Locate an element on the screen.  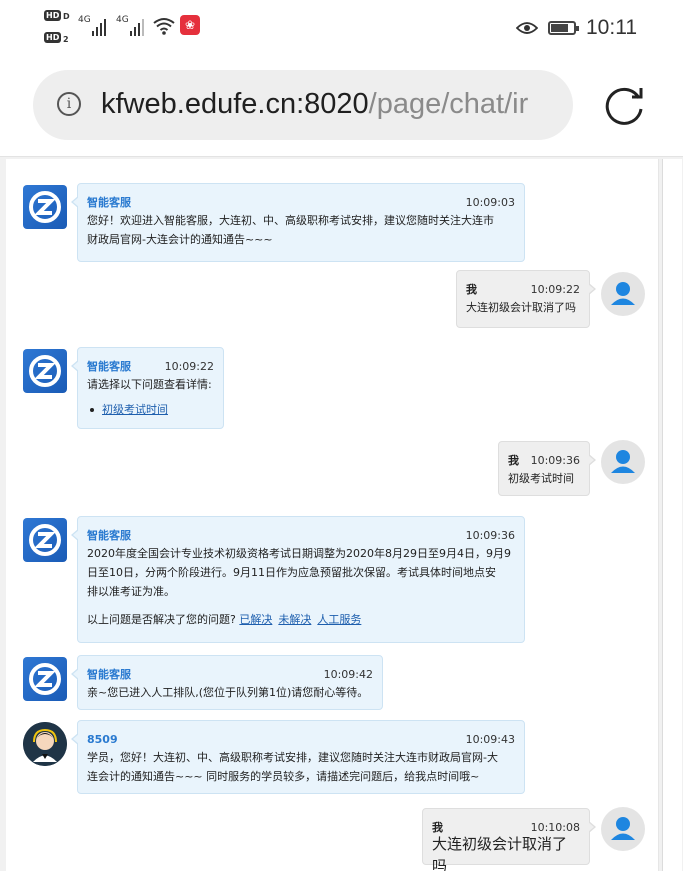
user-message: 我 10:09:22 大连初级会计取消了吗 is located at coordinates (526, 299).